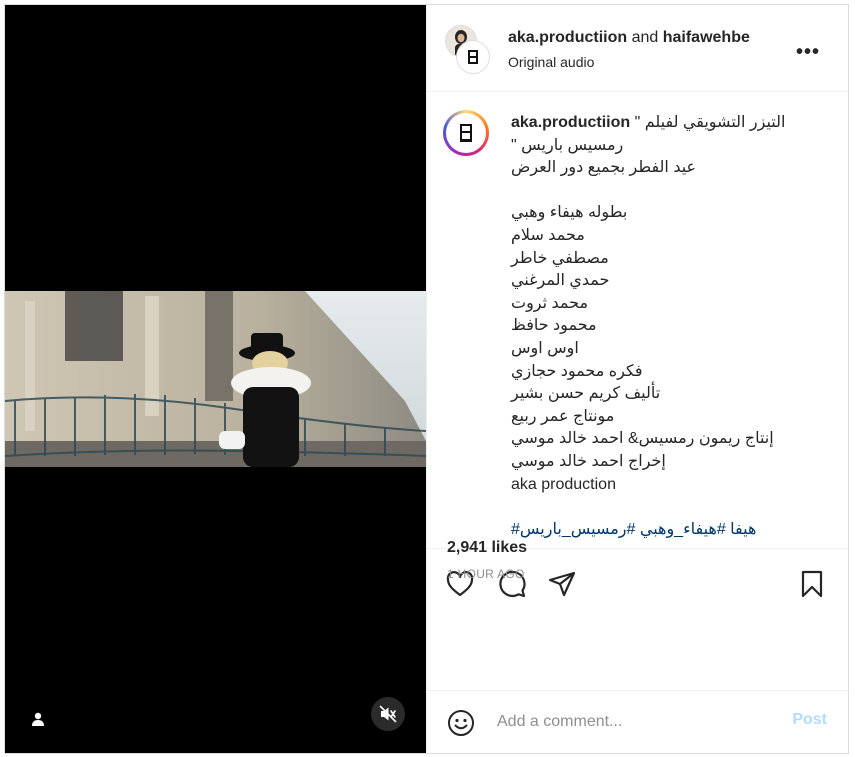 Image resolution: width=855 pixels, height=757 pixels. I want to click on caption-line: " رمسيس باريس, so click(567, 145).